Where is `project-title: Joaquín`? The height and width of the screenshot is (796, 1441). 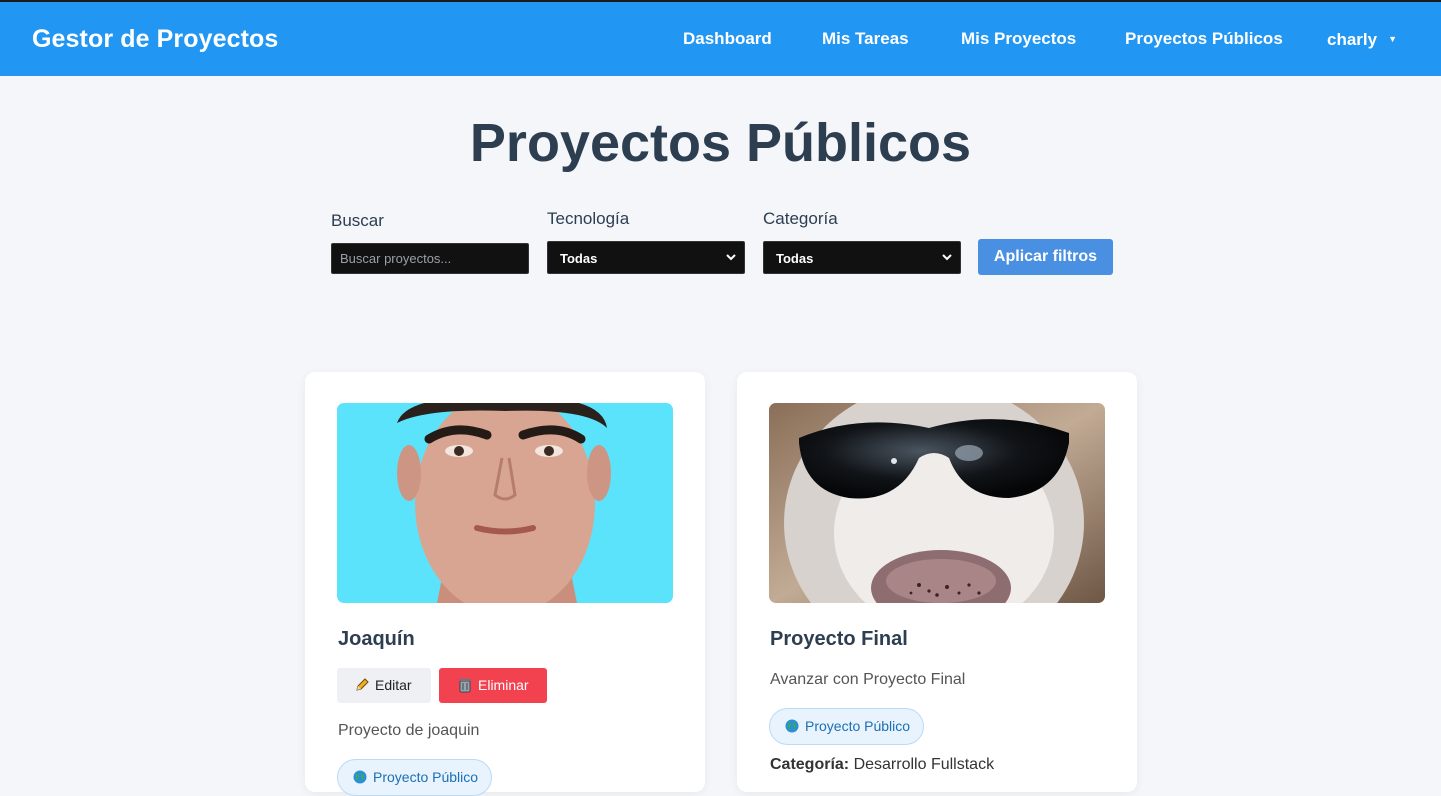
project-title: Joaquín is located at coordinates (376, 639).